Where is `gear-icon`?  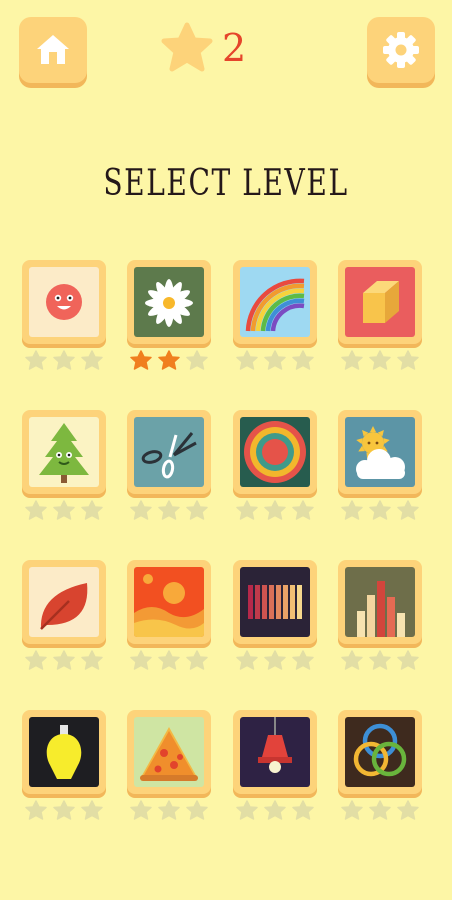
gear-icon is located at coordinates (401, 50).